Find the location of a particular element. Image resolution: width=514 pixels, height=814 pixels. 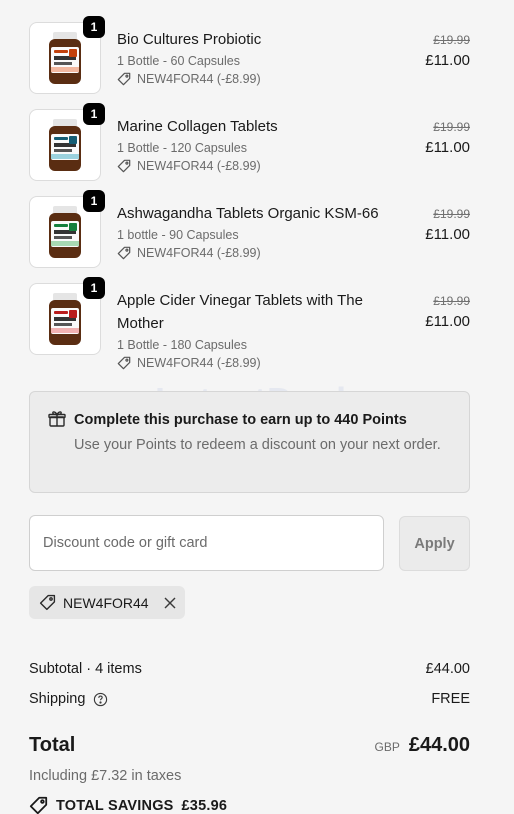

product-name: Ashwagandha Tablets Organic KSM-66 is located at coordinates (248, 213).